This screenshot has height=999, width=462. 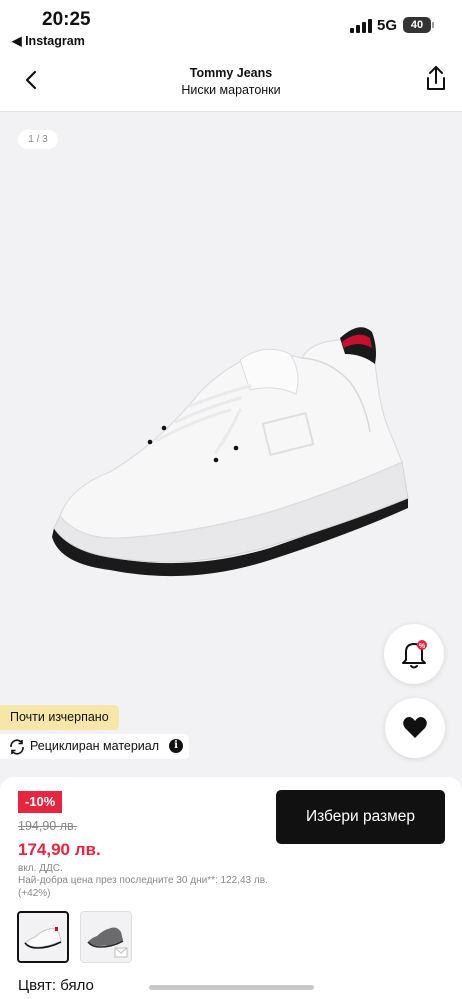 I want to click on price-alert-button: %, so click(x=414, y=654).